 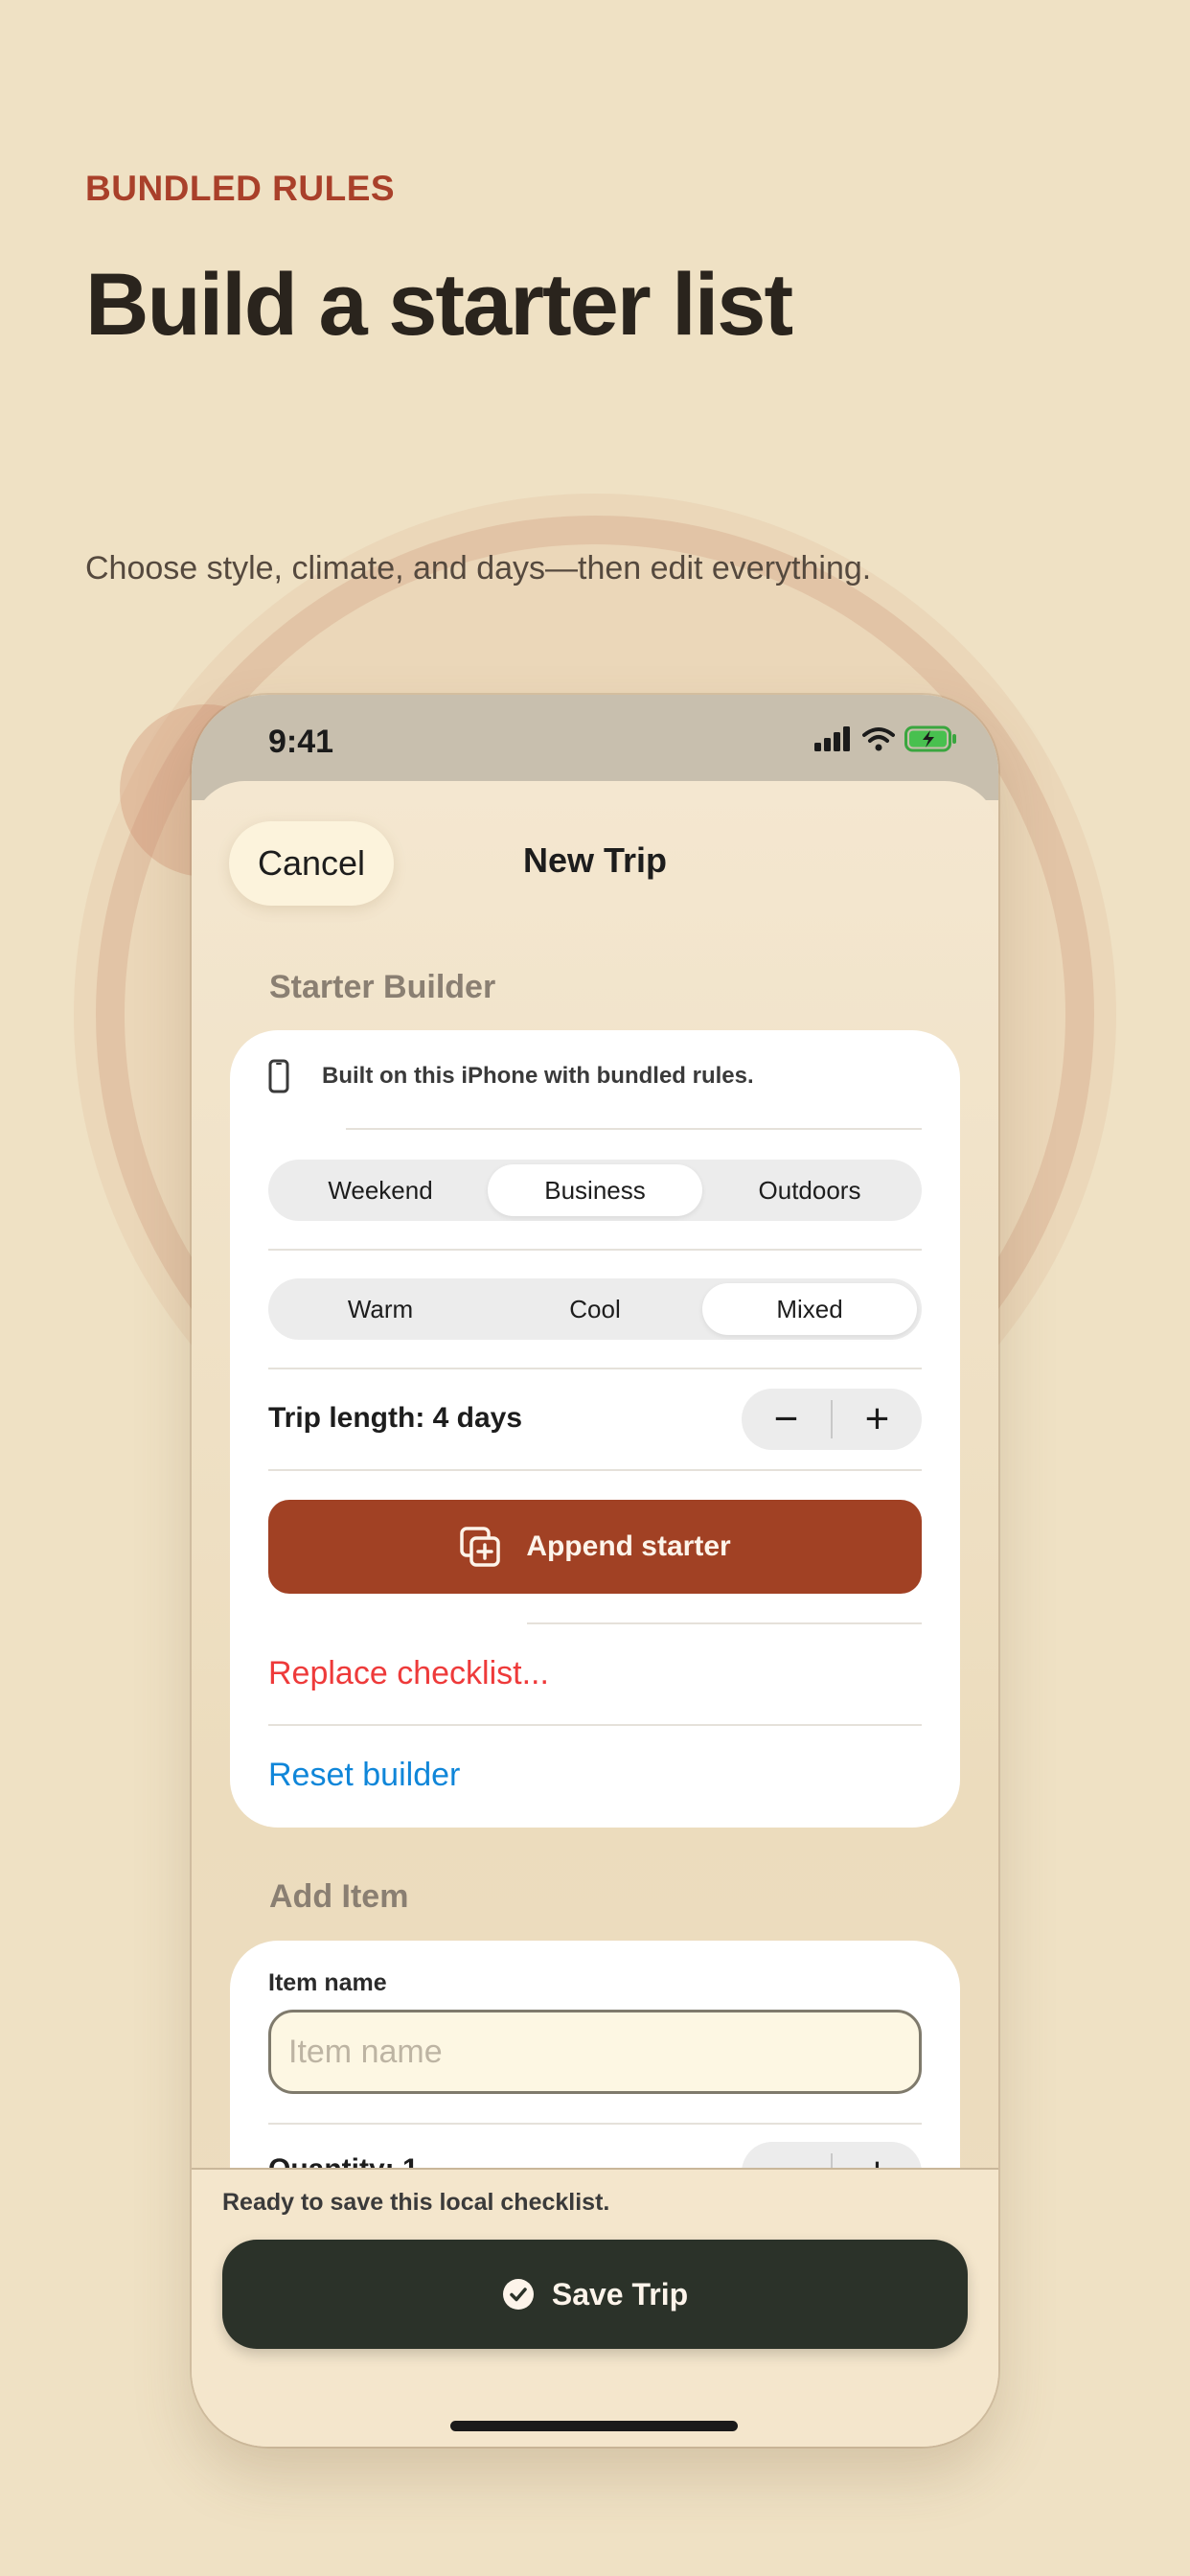 I want to click on status-time: 9:41, so click(x=301, y=742).